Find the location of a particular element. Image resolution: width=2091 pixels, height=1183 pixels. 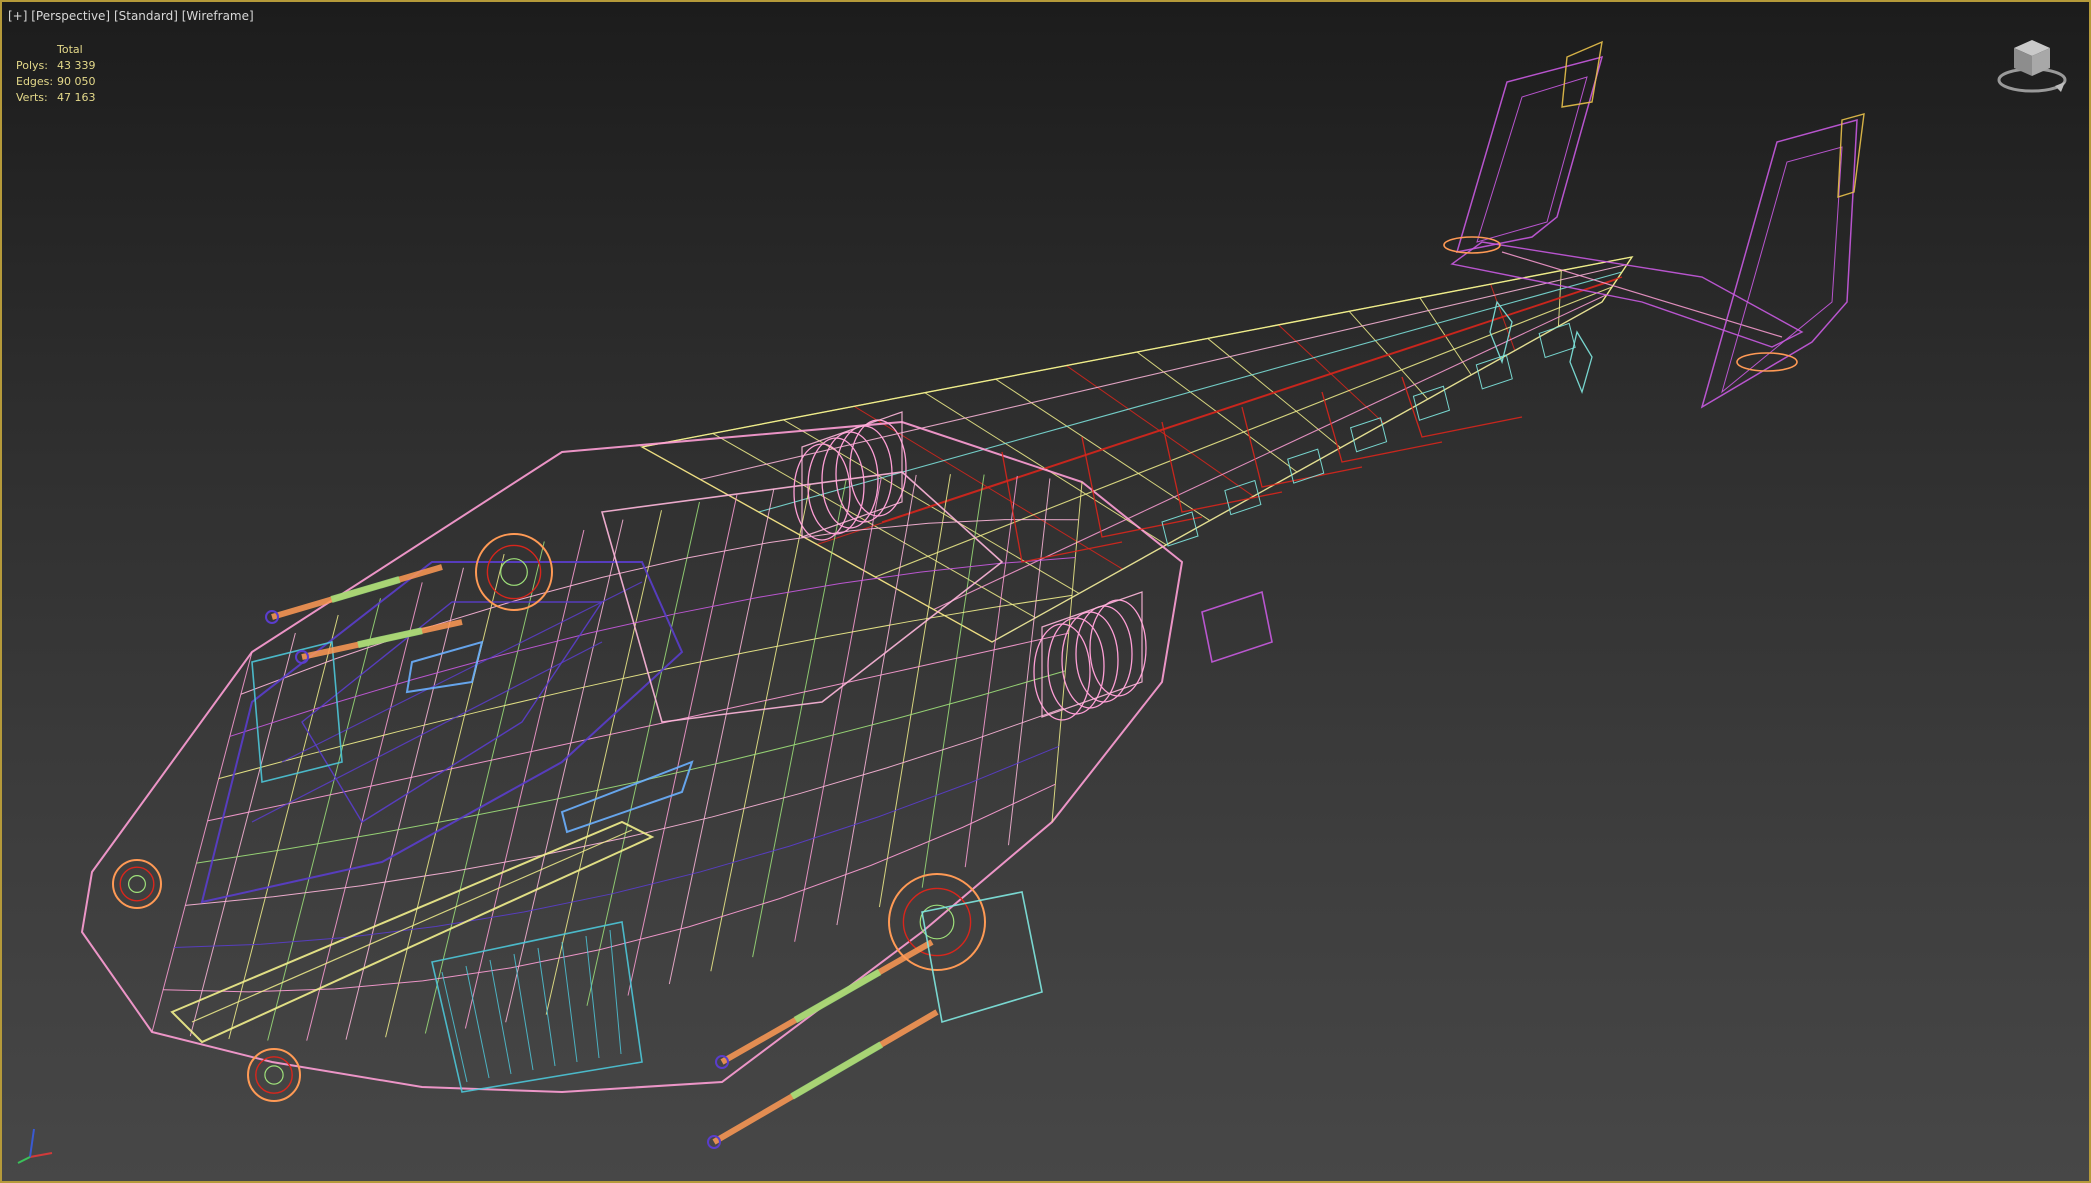

tail-skid-fin is located at coordinates (1501, 332).